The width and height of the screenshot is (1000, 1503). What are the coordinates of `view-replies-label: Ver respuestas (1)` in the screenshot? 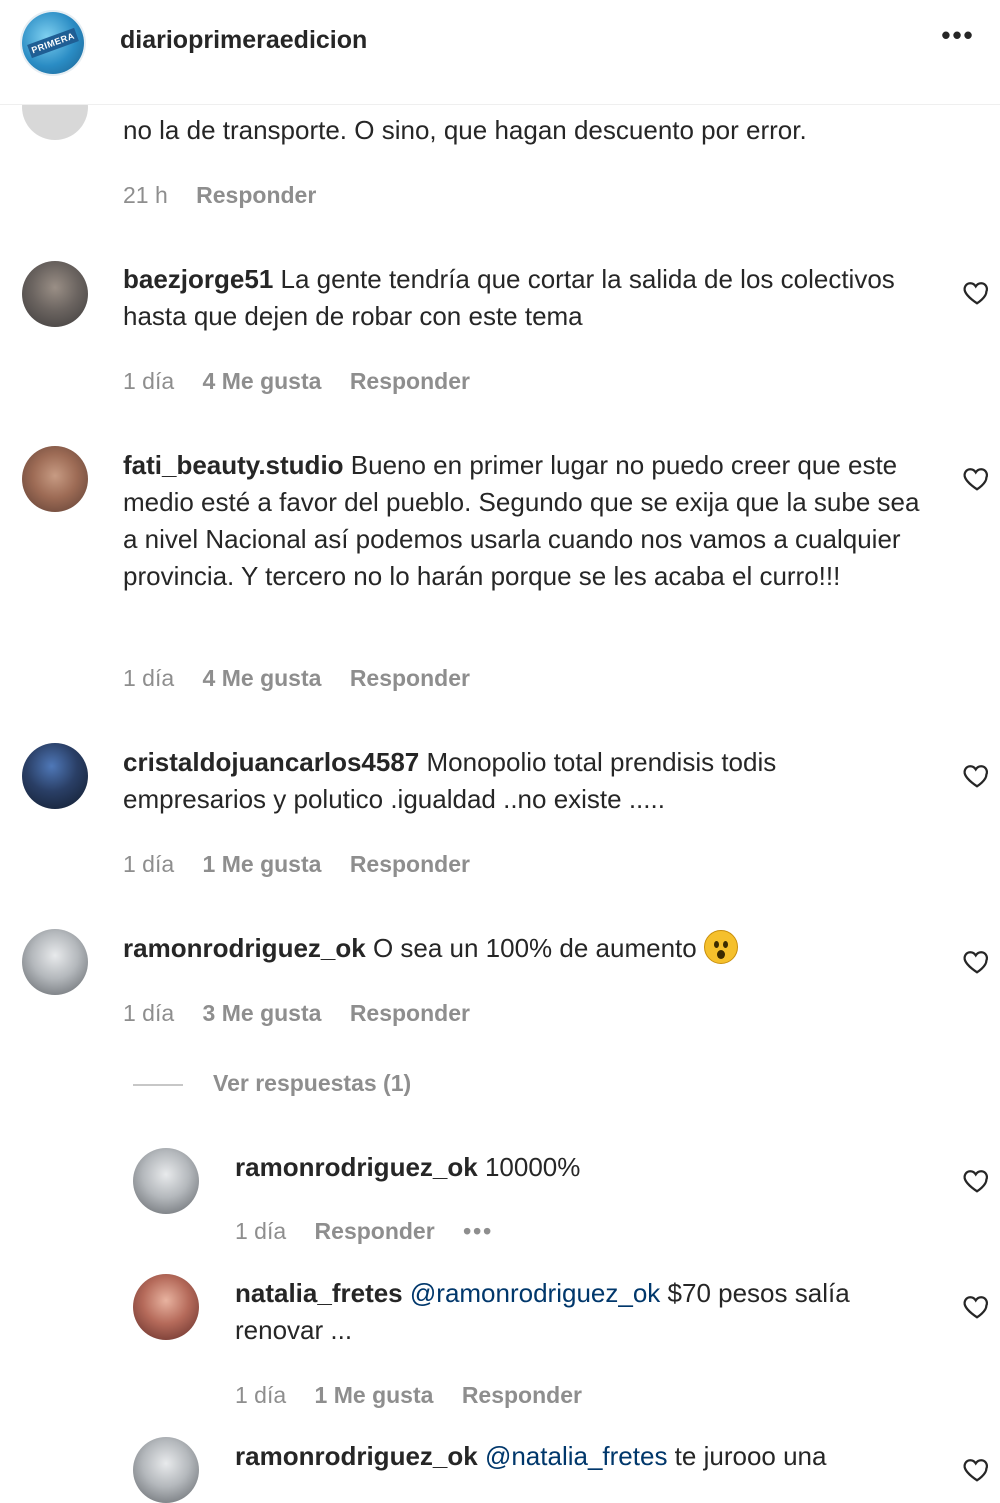 It's located at (312, 1083).